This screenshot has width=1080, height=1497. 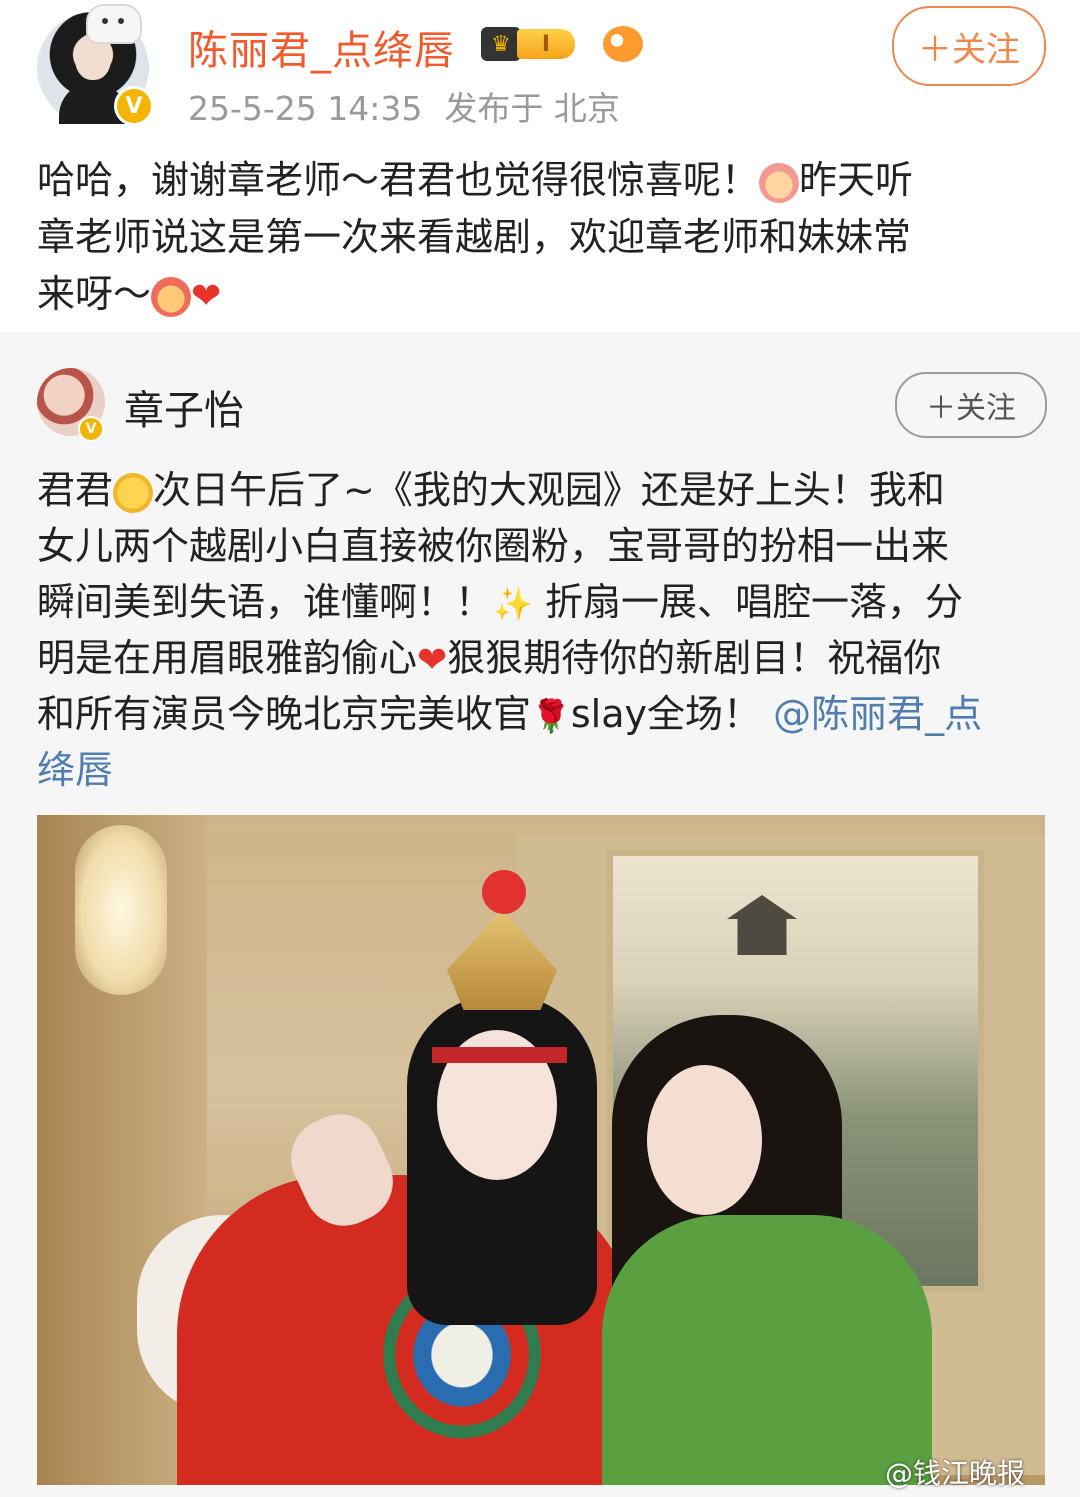 I want to click on hug-emoji-icon, so click(x=171, y=296).